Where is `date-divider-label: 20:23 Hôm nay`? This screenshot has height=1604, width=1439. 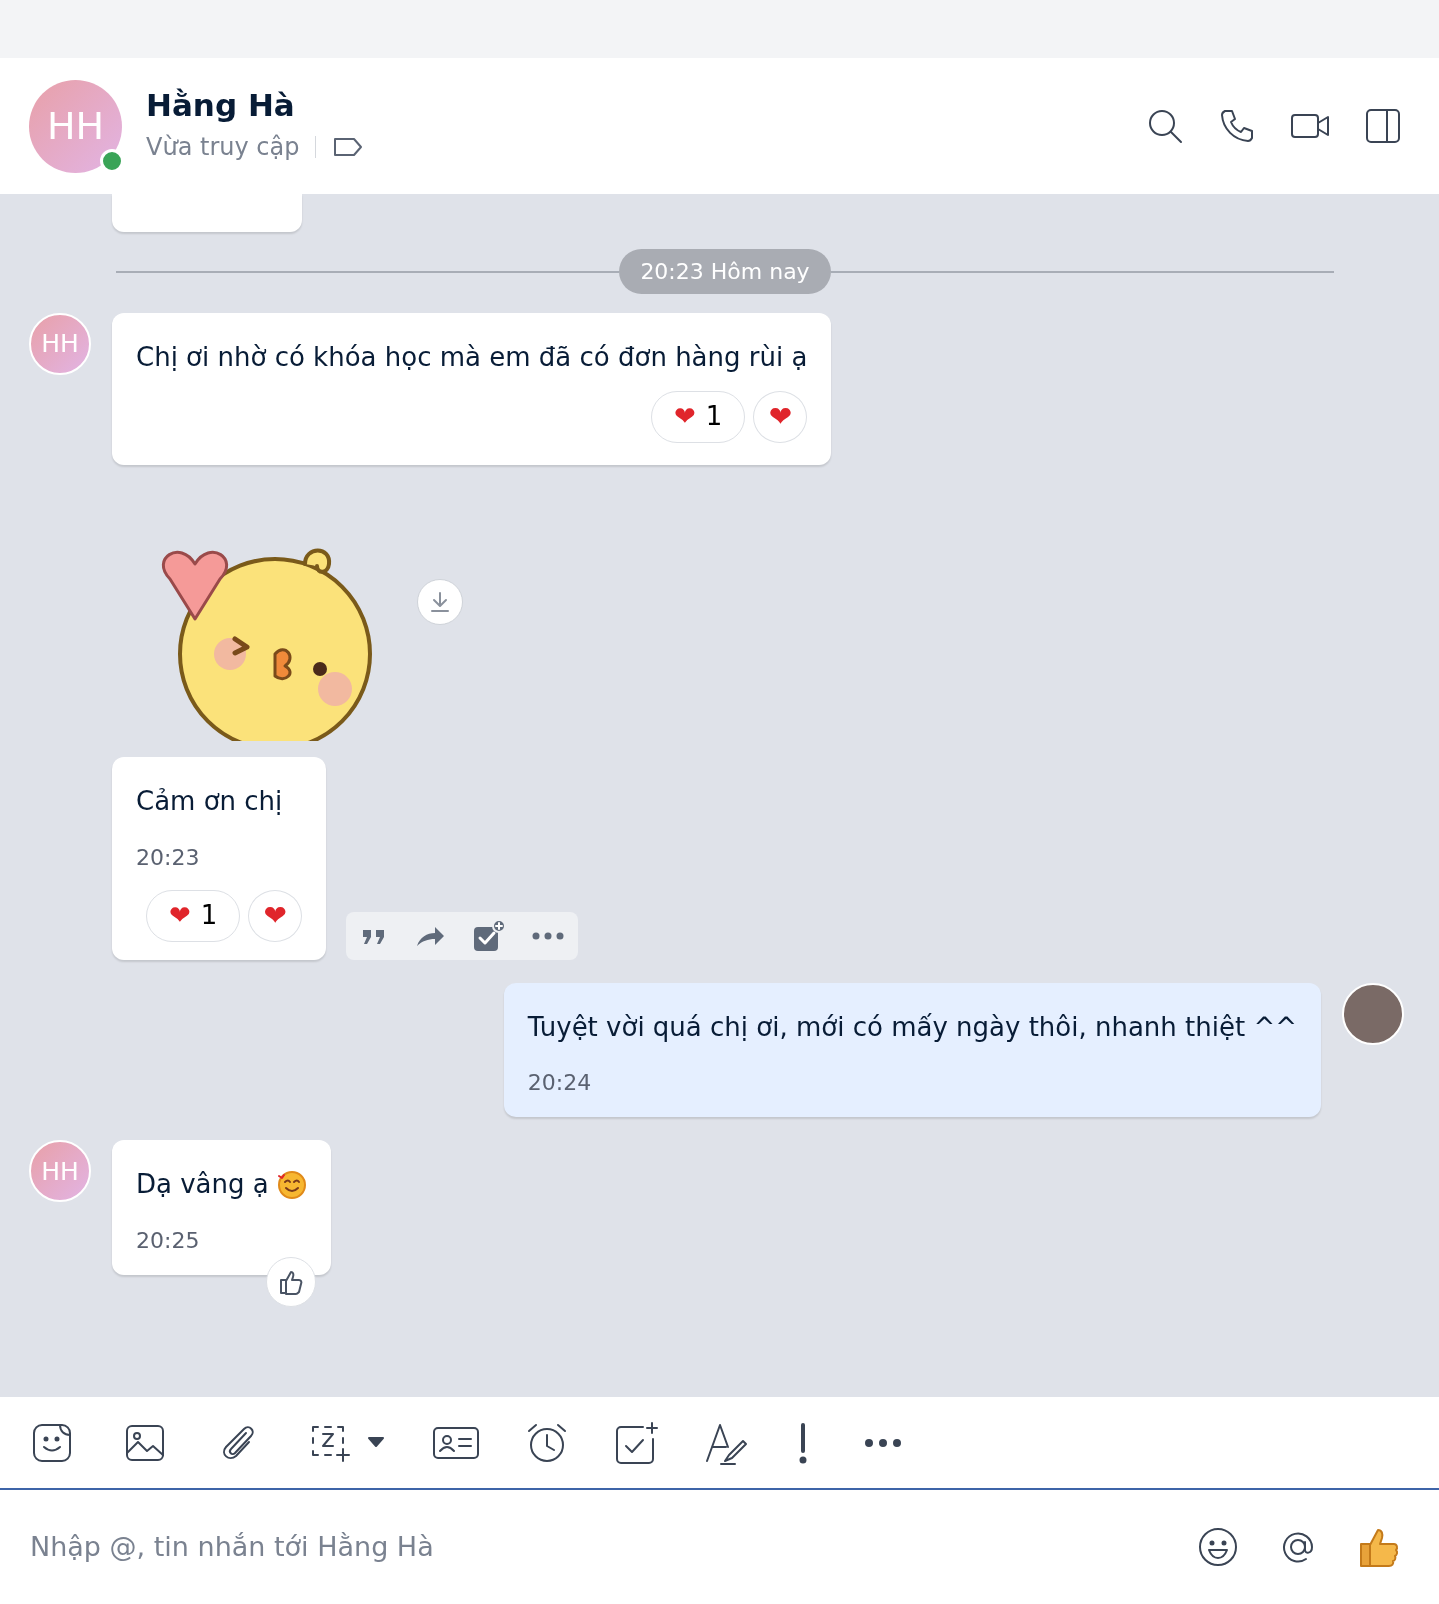
date-divider-label: 20:23 Hôm nay is located at coordinates (725, 271).